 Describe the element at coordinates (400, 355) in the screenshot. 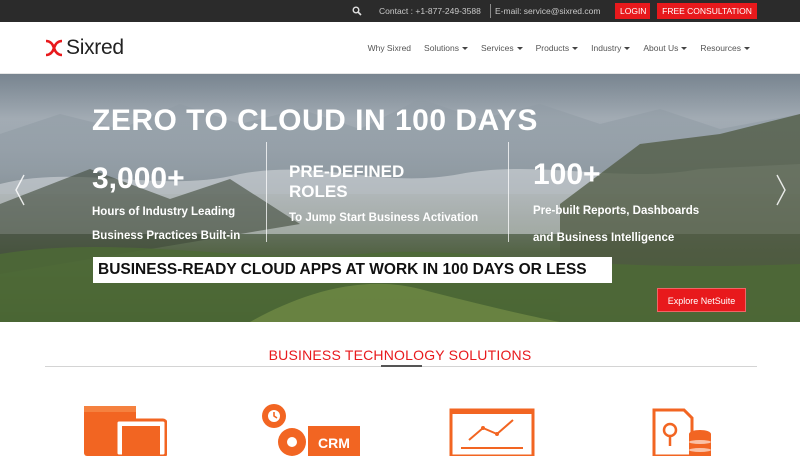

I see `section-title: BUSINESS TECHNOLOGY SOLUTIONS` at that location.